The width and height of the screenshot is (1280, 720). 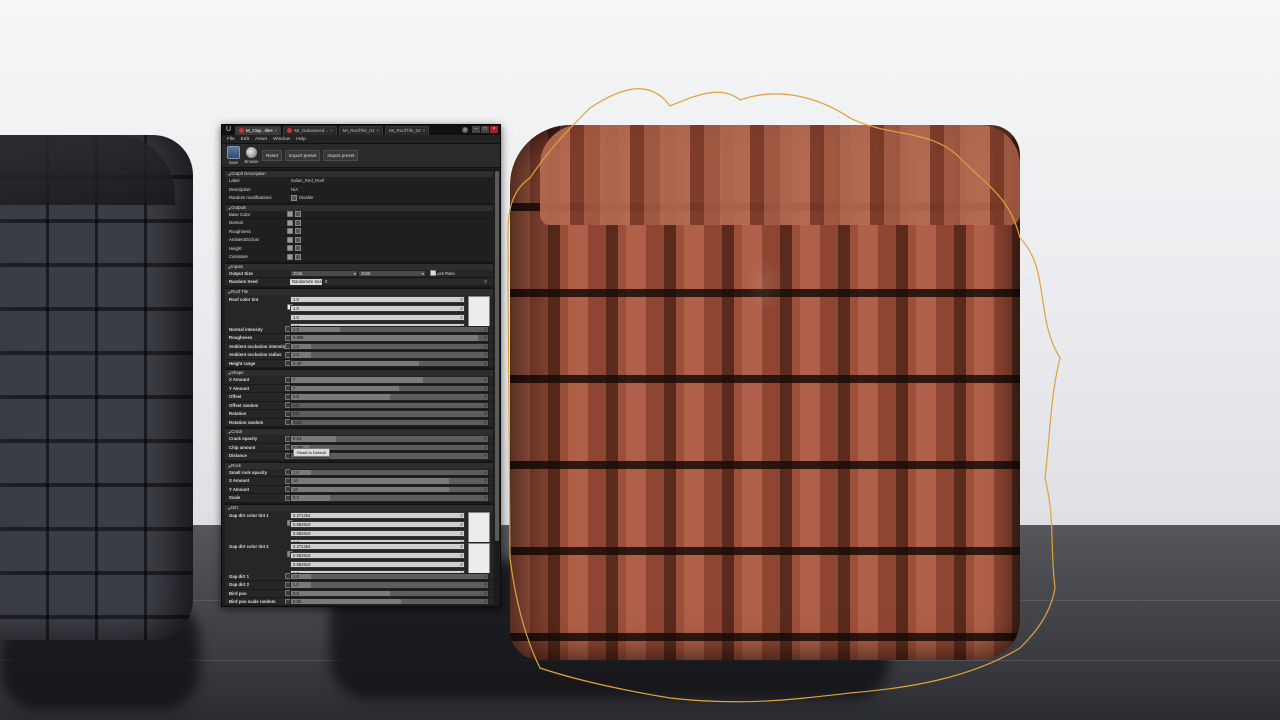 I want to click on param-slider-height-range: 0.46 ↺, so click(x=389, y=363).